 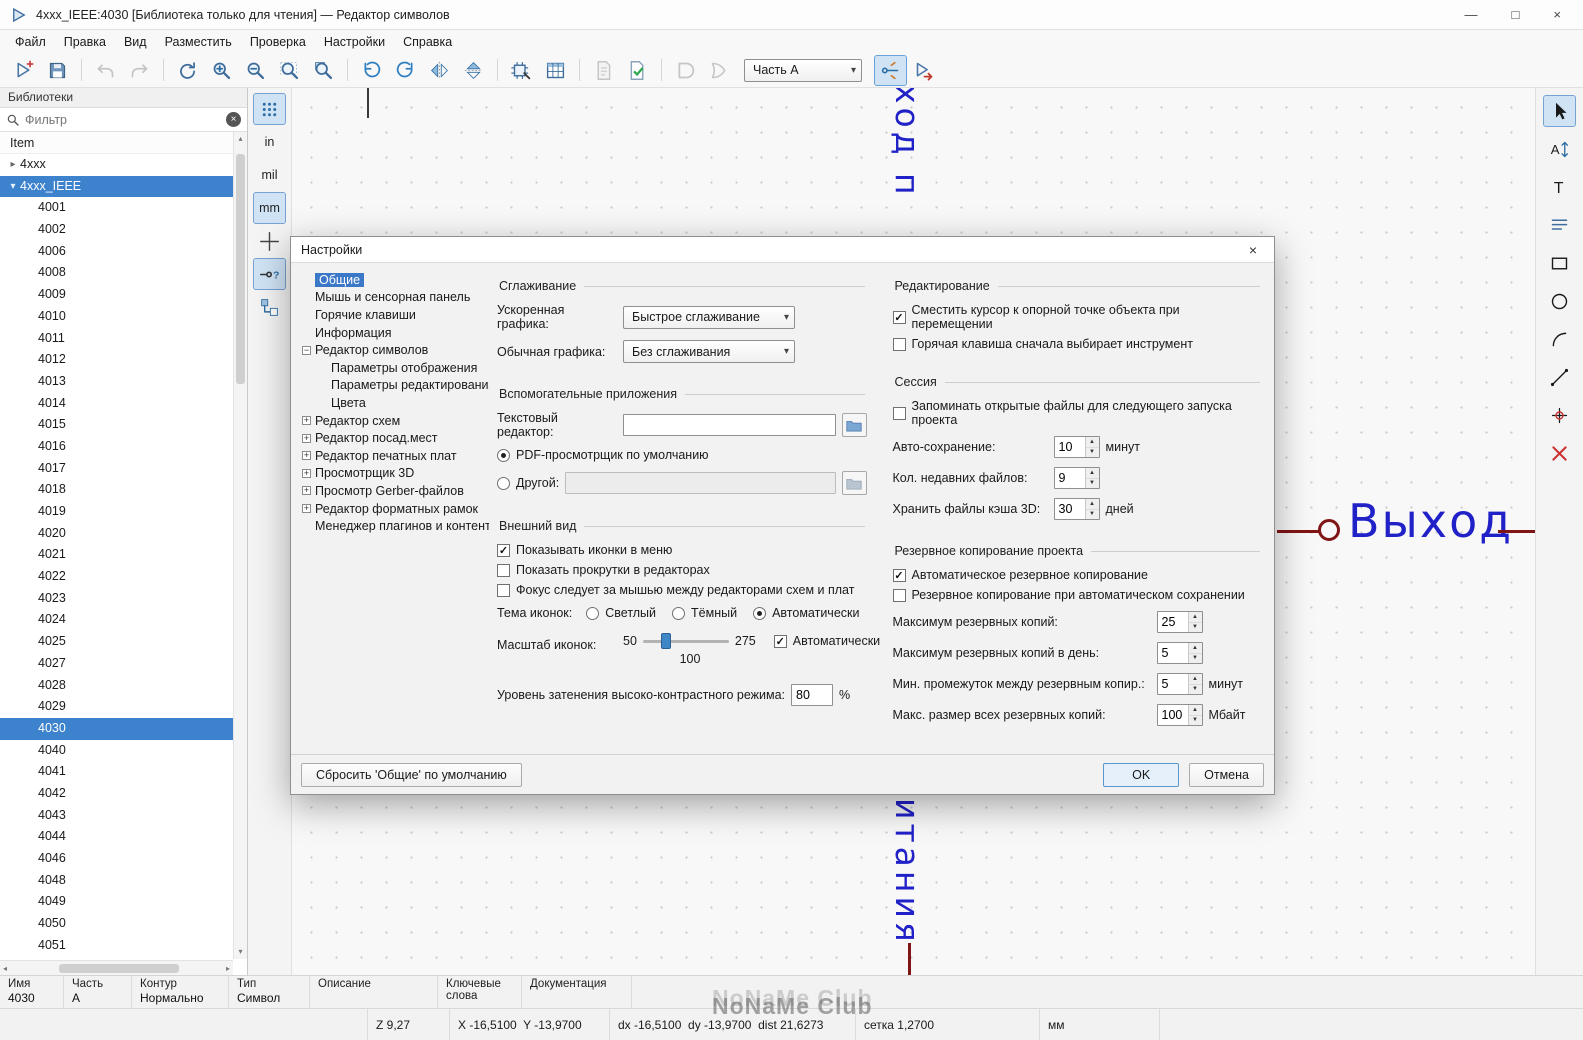 What do you see at coordinates (704, 613) in the screenshot?
I see `theme-dark-radio: Тёмный` at bounding box center [704, 613].